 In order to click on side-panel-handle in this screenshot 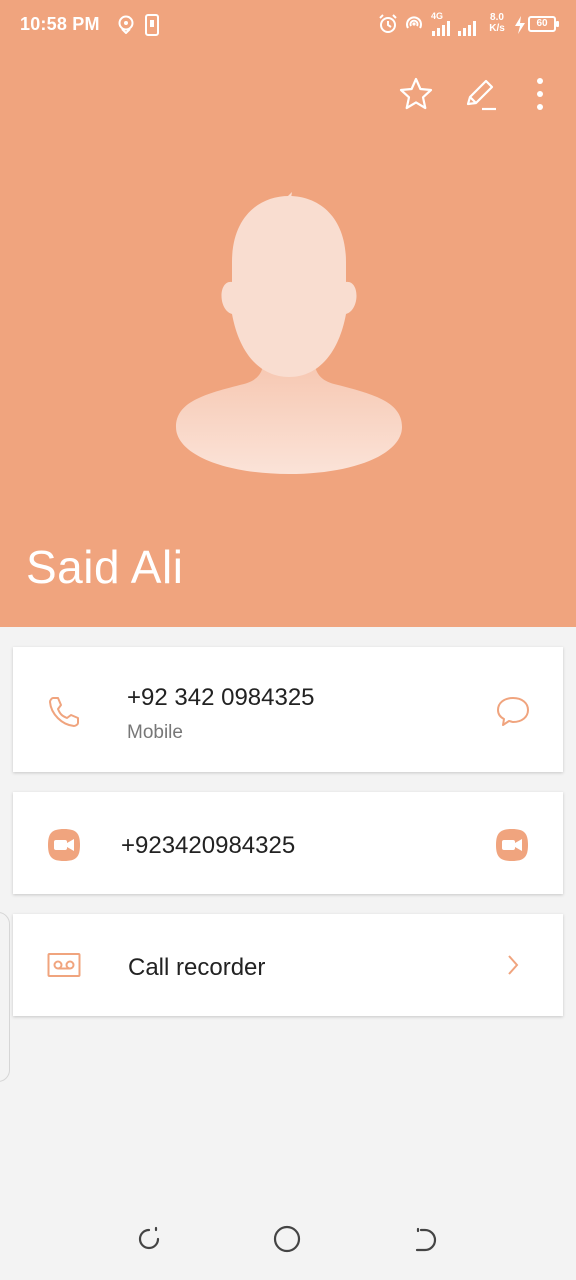, I will do `click(5, 997)`.